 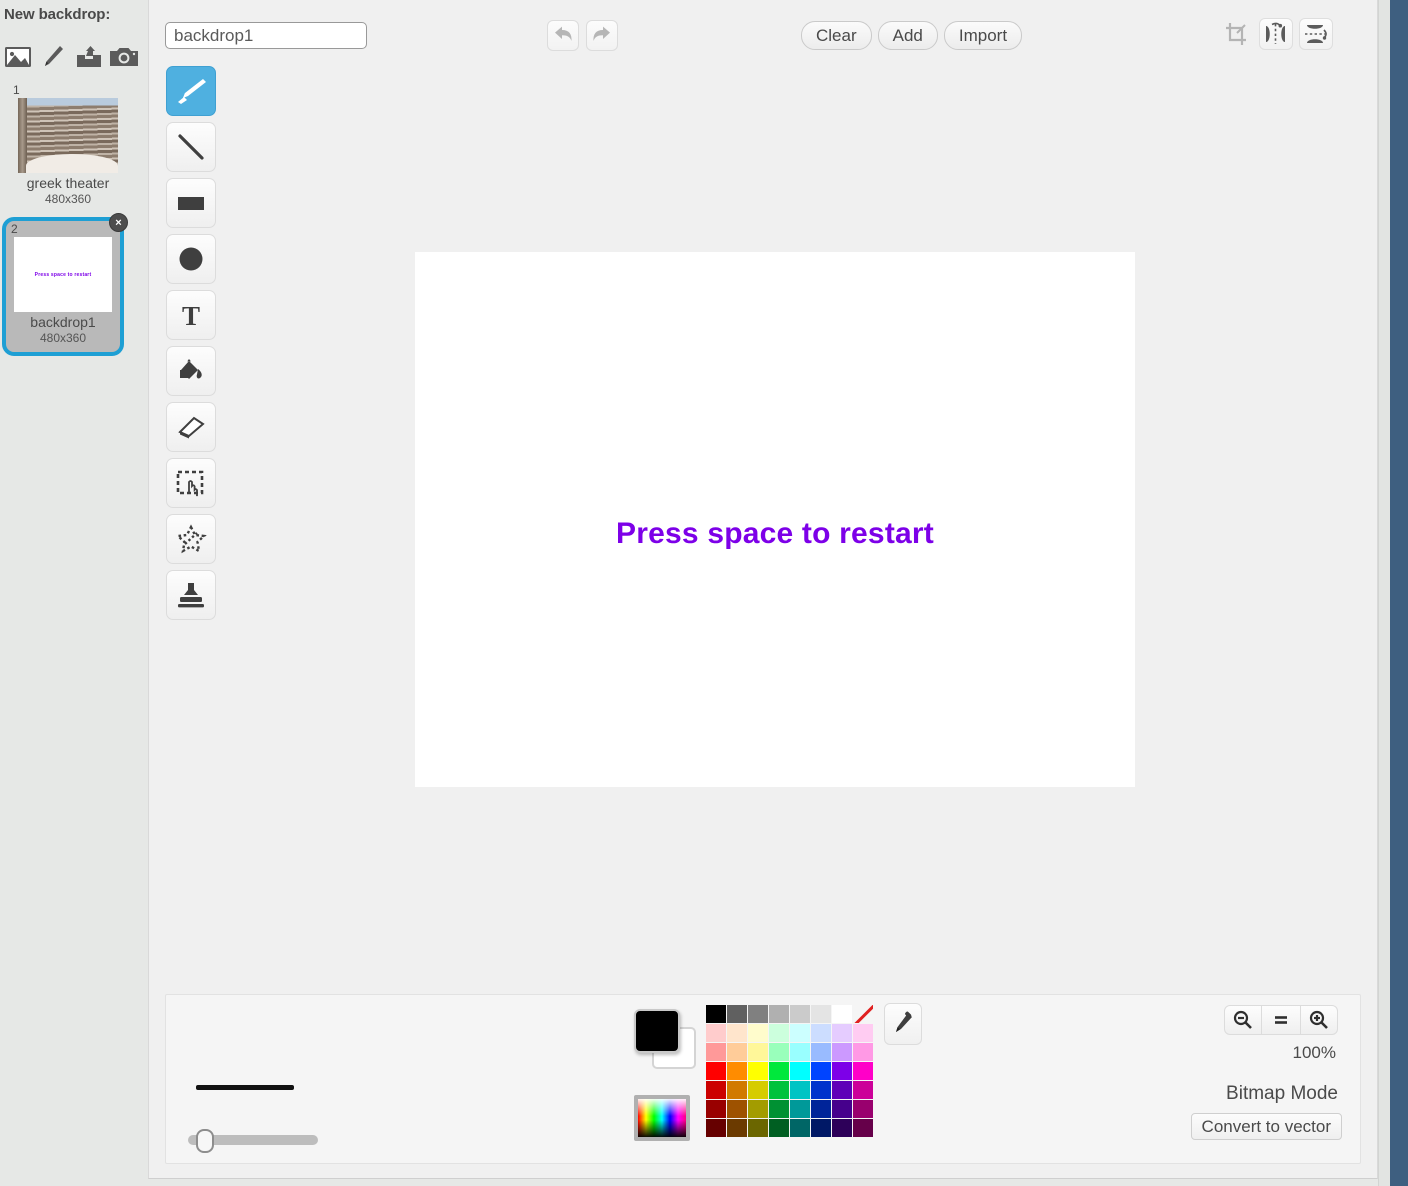 I want to click on text-tool: T, so click(x=191, y=315).